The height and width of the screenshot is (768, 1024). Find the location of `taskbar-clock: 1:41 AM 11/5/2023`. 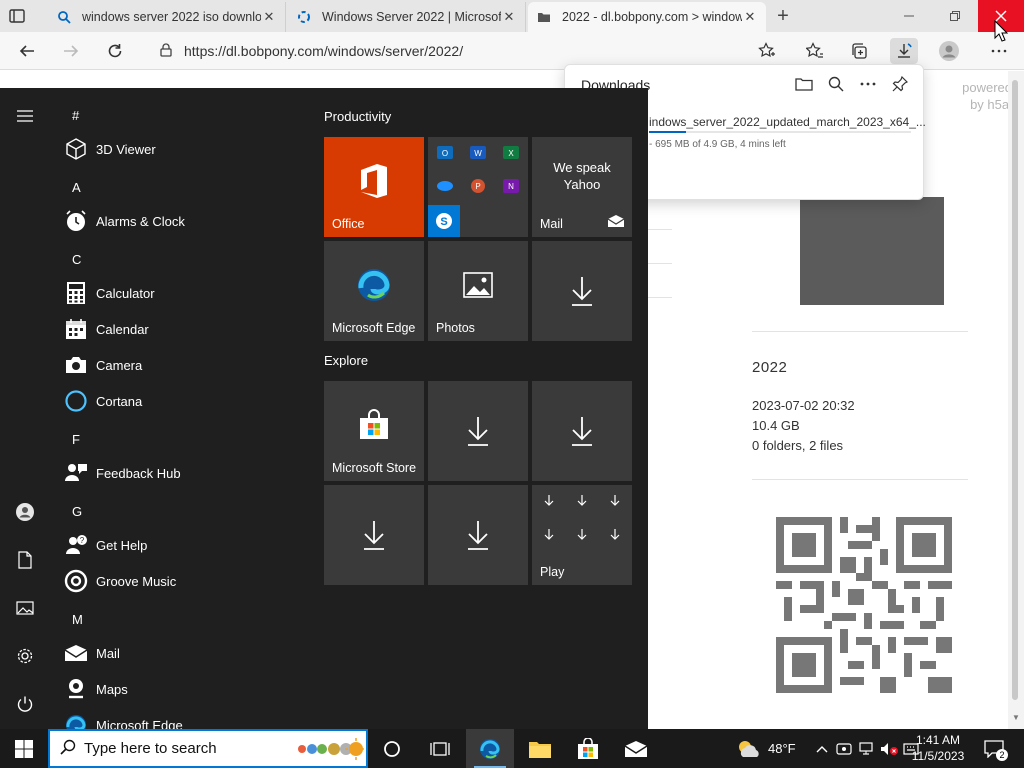

taskbar-clock: 1:41 AM 11/5/2023 is located at coordinates (938, 748).